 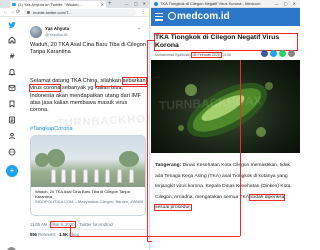 What do you see at coordinates (139, 28) in the screenshot?
I see `tweet-options-icon: ⌄` at bounding box center [139, 28].